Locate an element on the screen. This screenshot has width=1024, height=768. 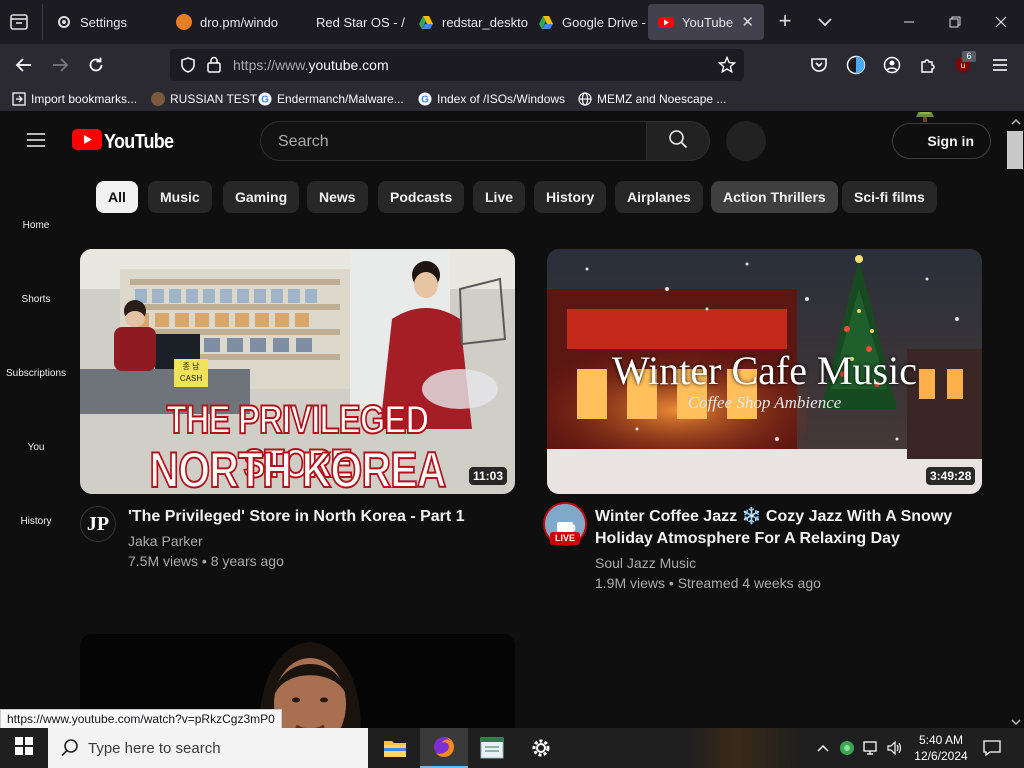
sign-in-button: Sign in is located at coordinates (941, 141).